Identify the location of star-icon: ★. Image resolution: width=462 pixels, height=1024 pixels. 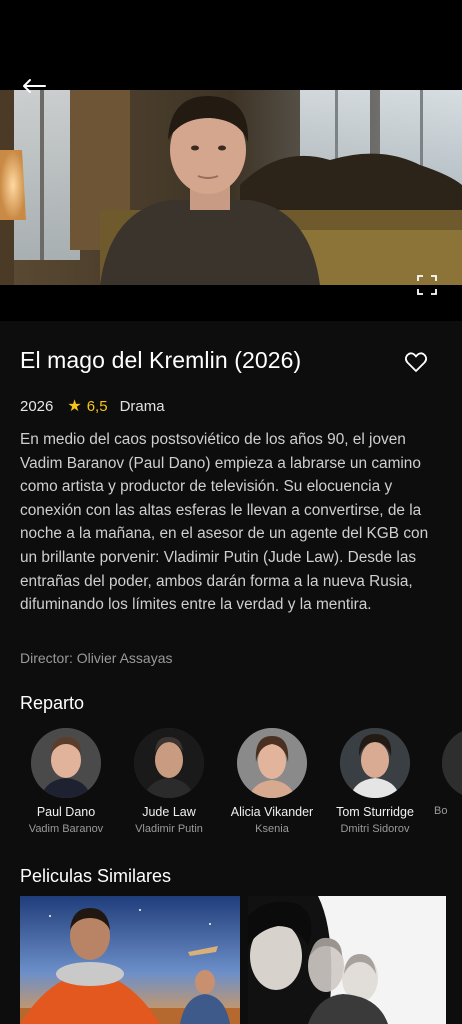
(74, 406).